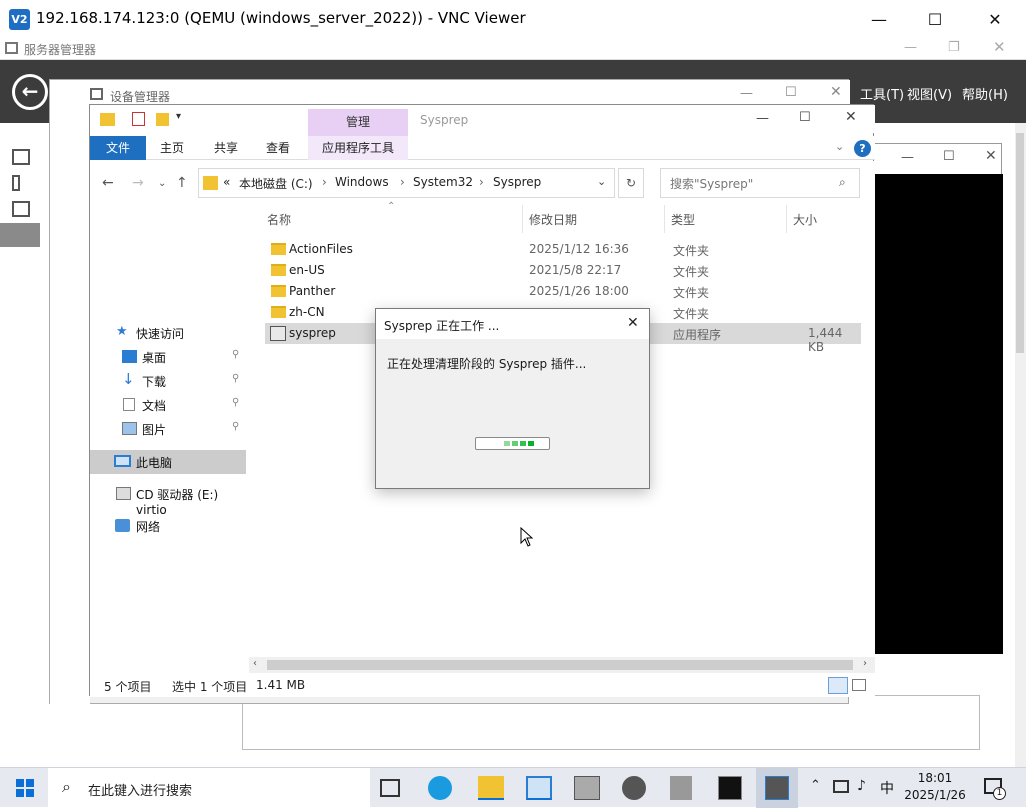 The height and width of the screenshot is (808, 1026). Describe the element at coordinates (836, 92) in the screenshot. I see `dm-close-button: ✕` at that location.